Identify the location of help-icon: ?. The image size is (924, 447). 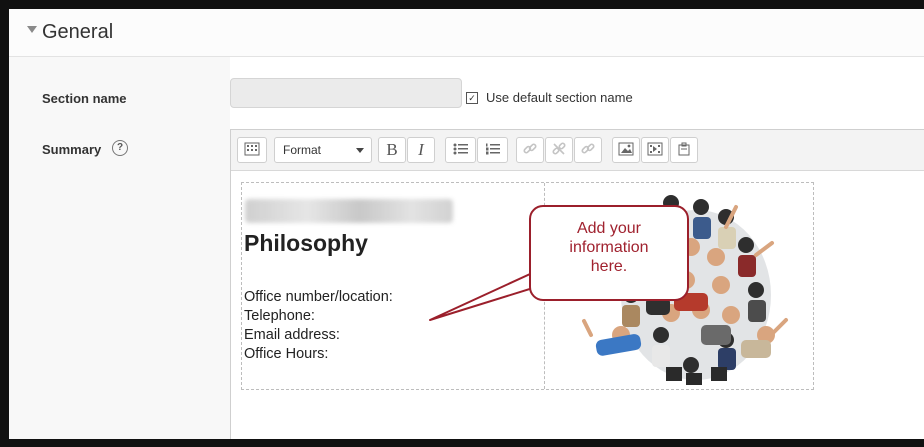
(120, 148).